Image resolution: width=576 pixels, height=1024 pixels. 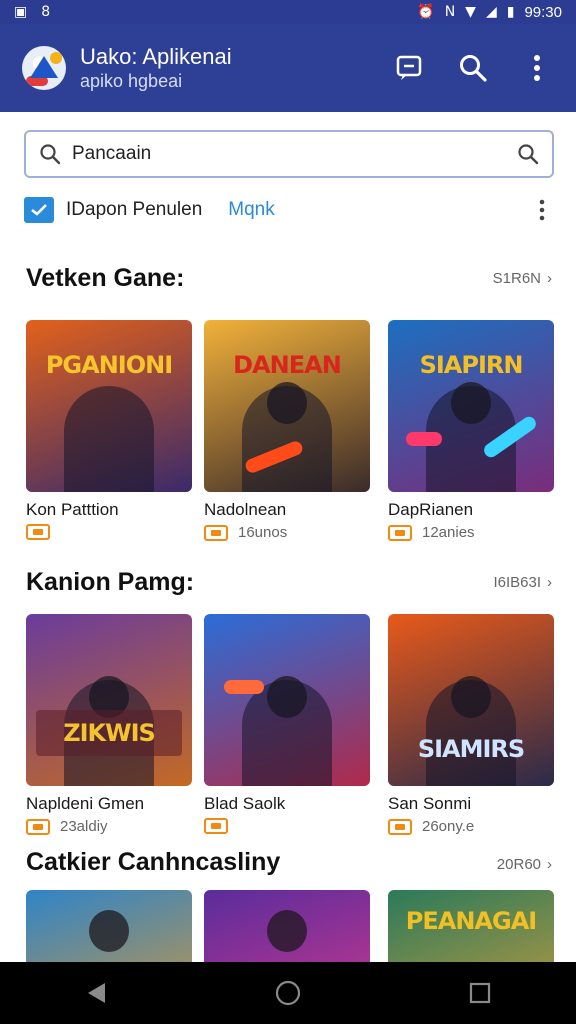 I want to click on filter-label: IDapon Penulen, so click(x=134, y=209).